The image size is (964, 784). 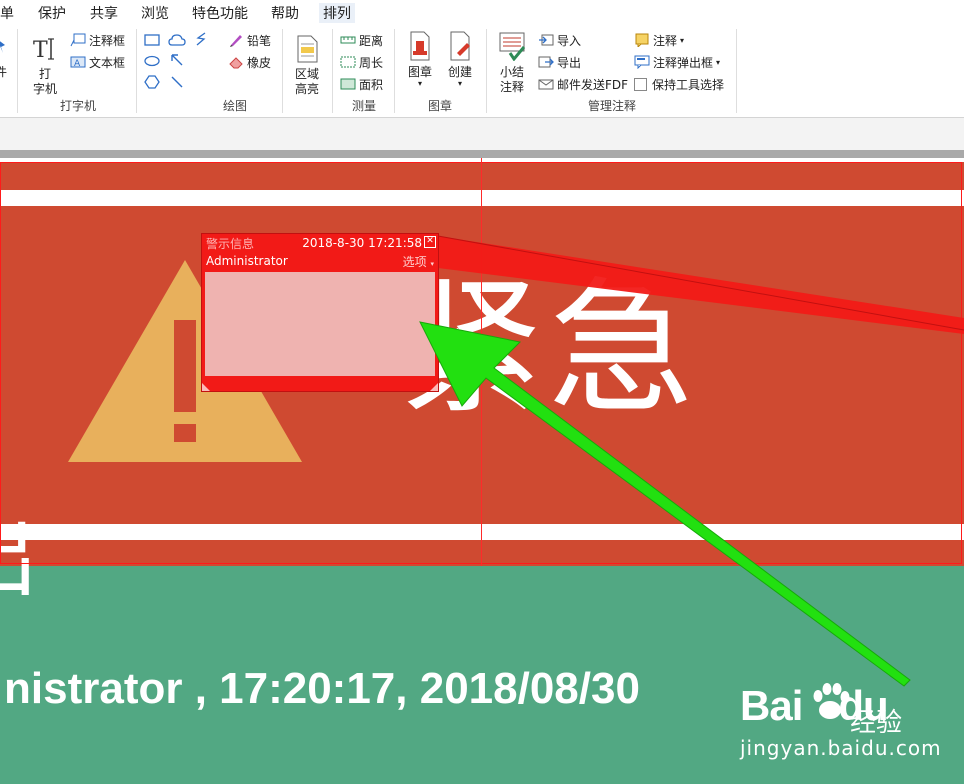 I want to click on baidu-jingyan-watermark: Bai du 经验 jingyan.baidu.com, so click(x=845, y=726).